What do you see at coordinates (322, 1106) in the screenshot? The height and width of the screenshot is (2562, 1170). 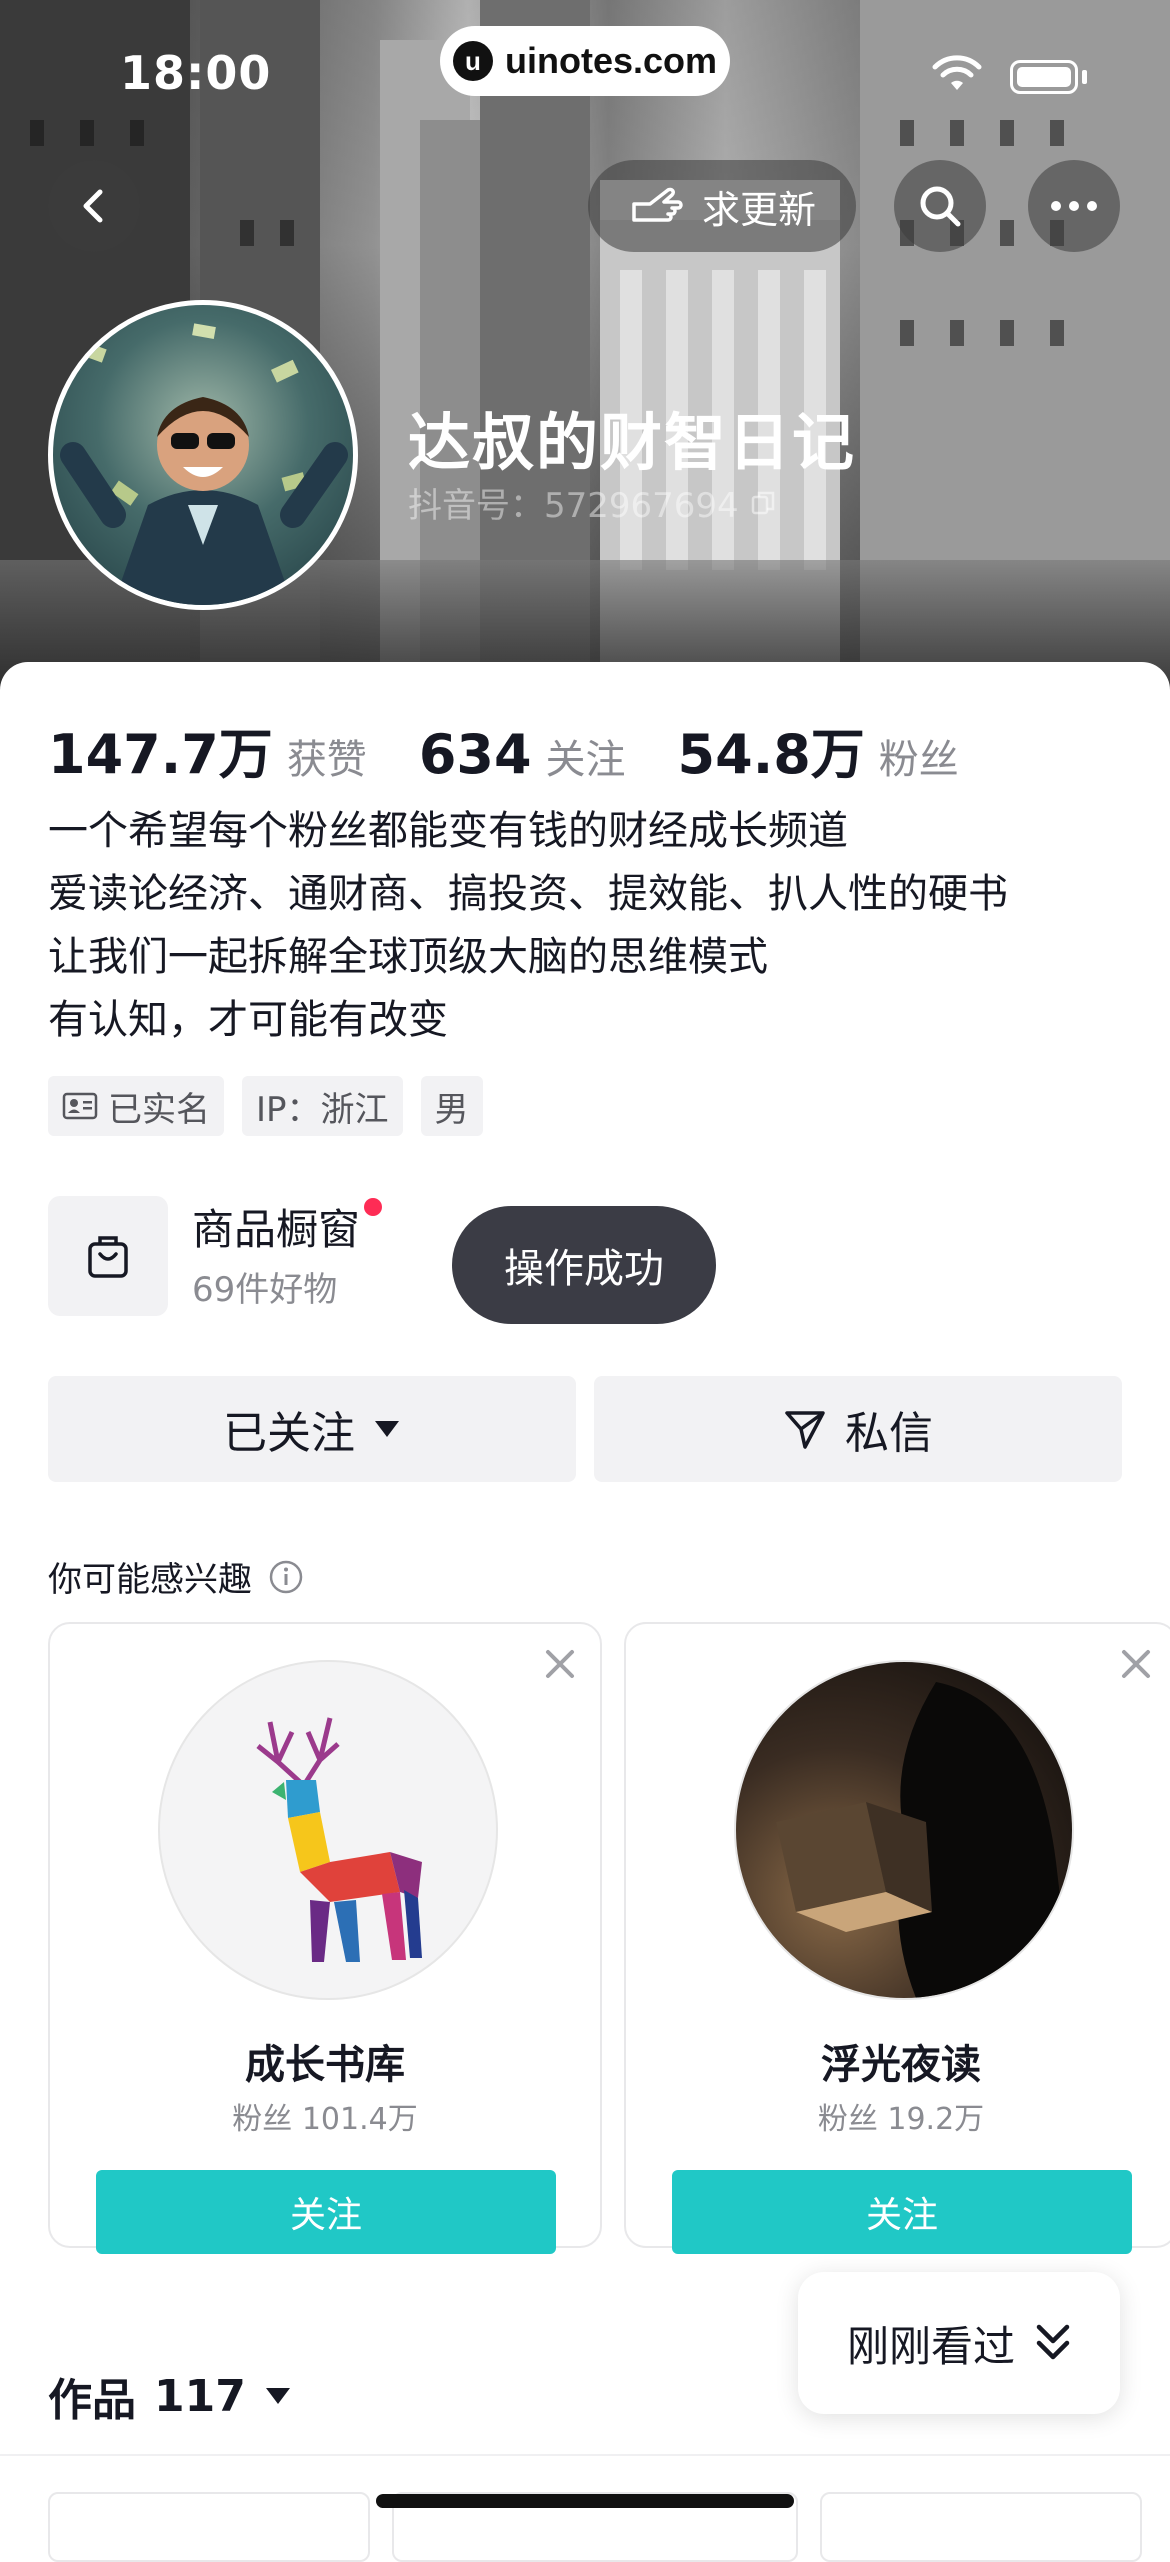 I see `ip-tag: IP：浙江` at bounding box center [322, 1106].